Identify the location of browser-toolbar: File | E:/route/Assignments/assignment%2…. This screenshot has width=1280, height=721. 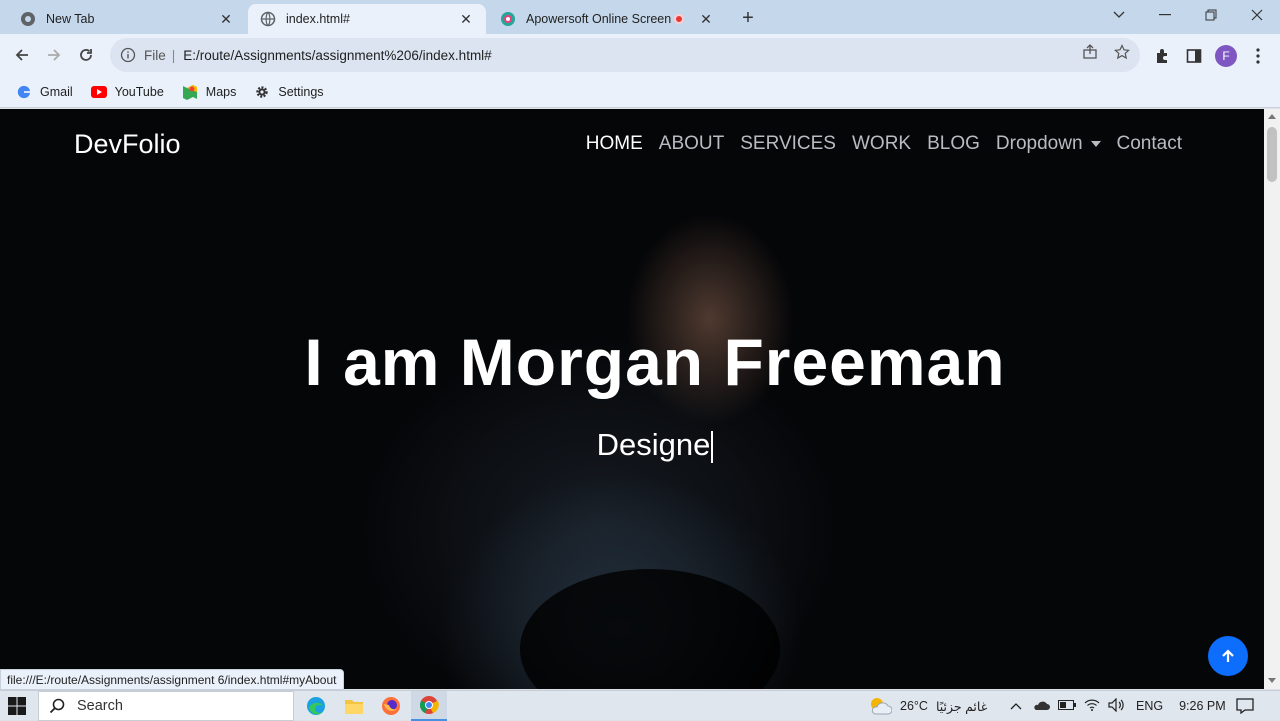
(640, 55).